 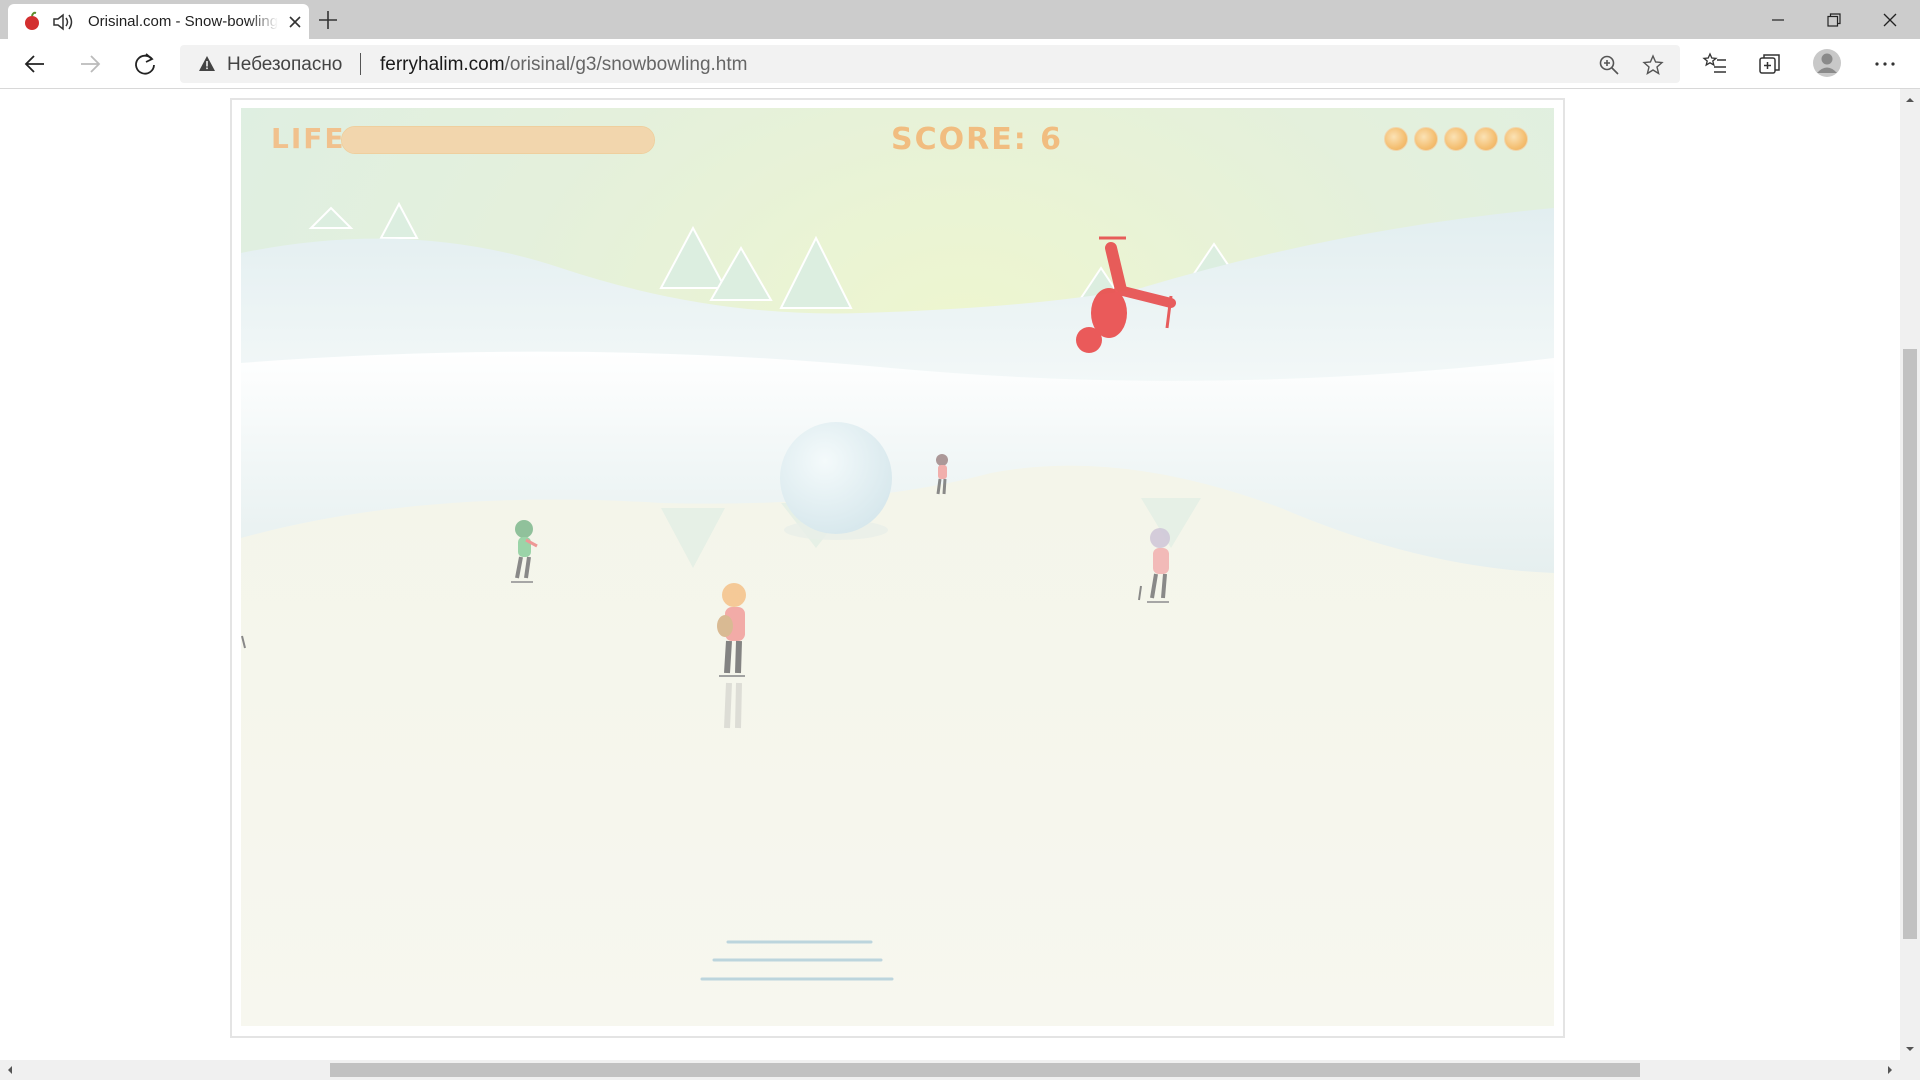 What do you see at coordinates (360, 64) in the screenshot?
I see `address-separator` at bounding box center [360, 64].